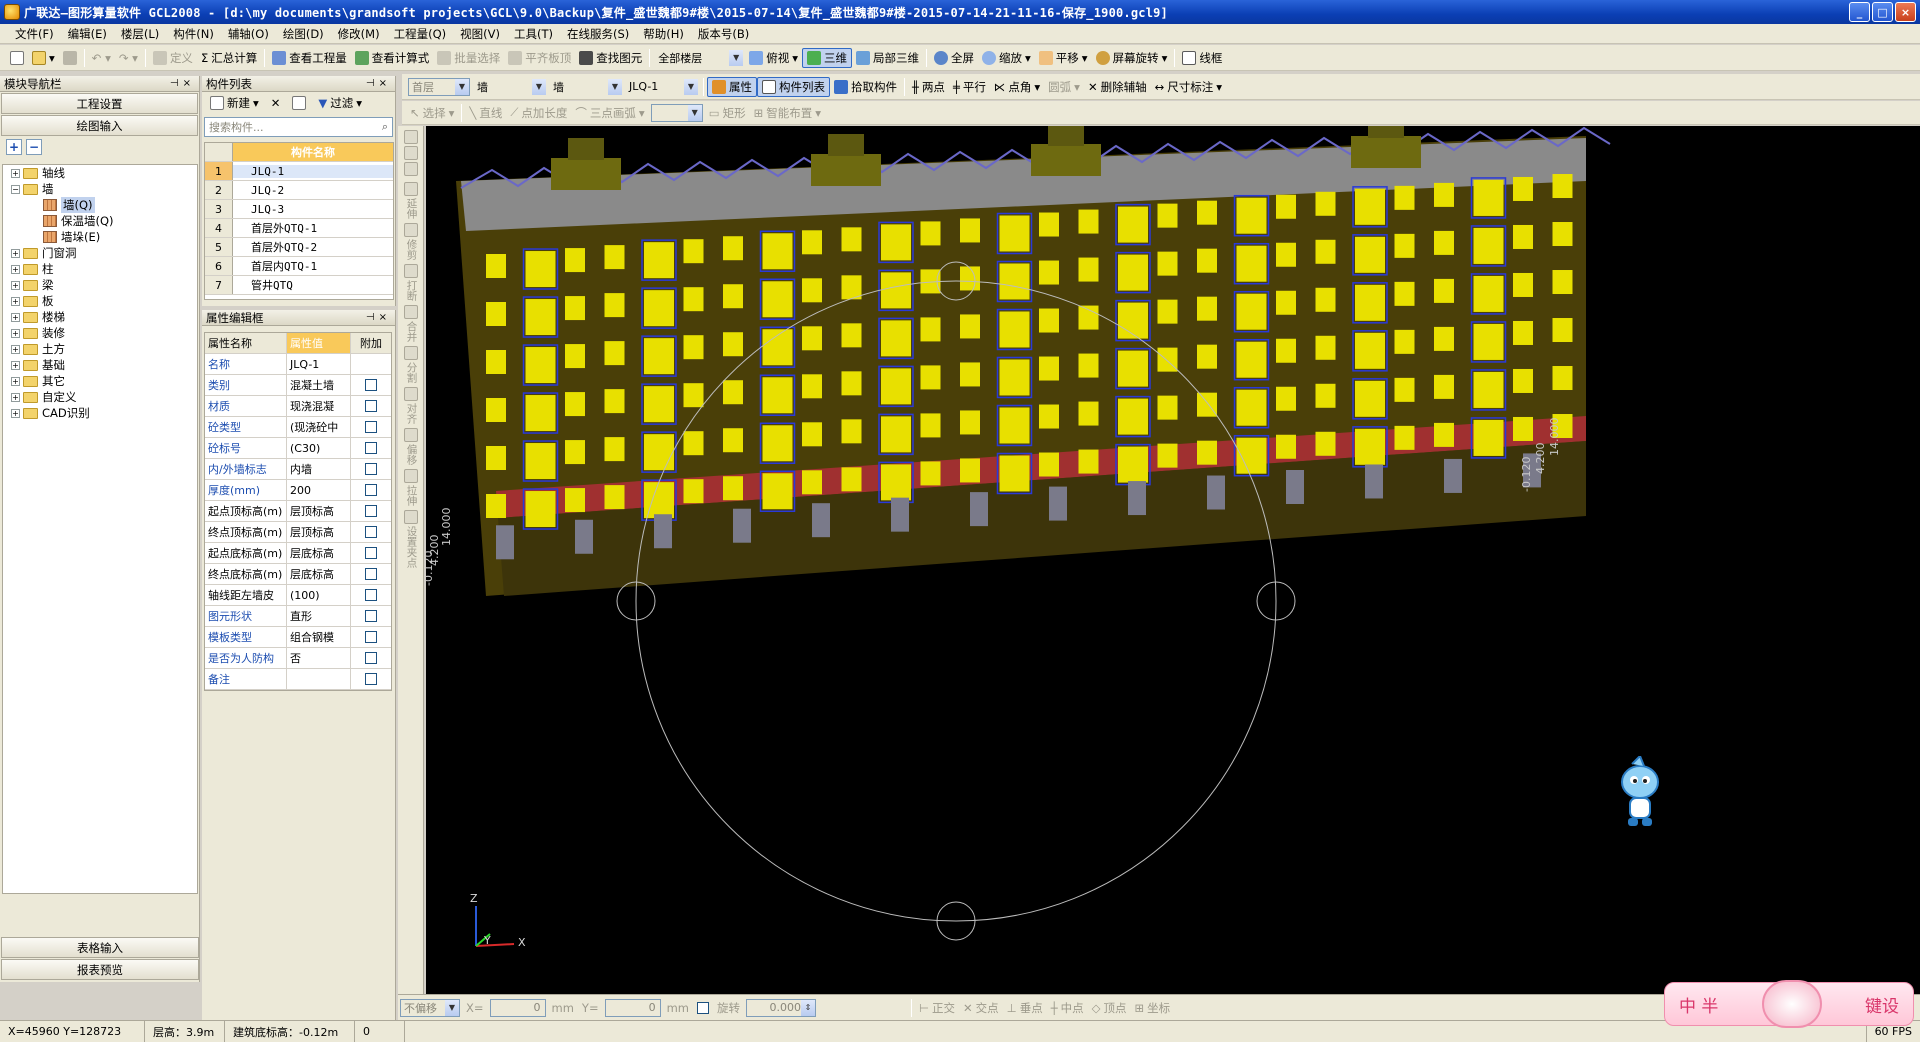 Image resolution: width=1920 pixels, height=1042 pixels. What do you see at coordinates (276, 103) in the screenshot?
I see `delete-component-button: ✕` at bounding box center [276, 103].